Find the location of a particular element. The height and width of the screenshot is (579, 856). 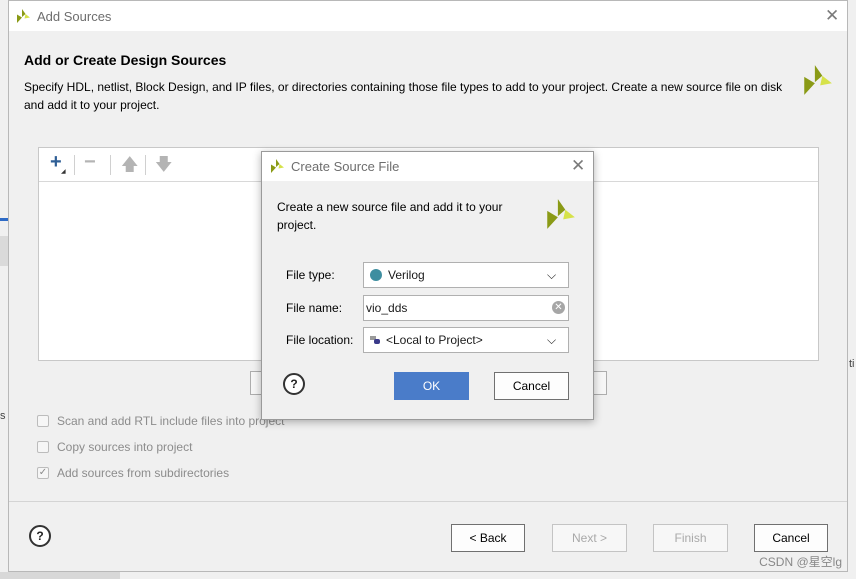

add-subdirs-label: Add sources from subdirectories is located at coordinates (143, 473).